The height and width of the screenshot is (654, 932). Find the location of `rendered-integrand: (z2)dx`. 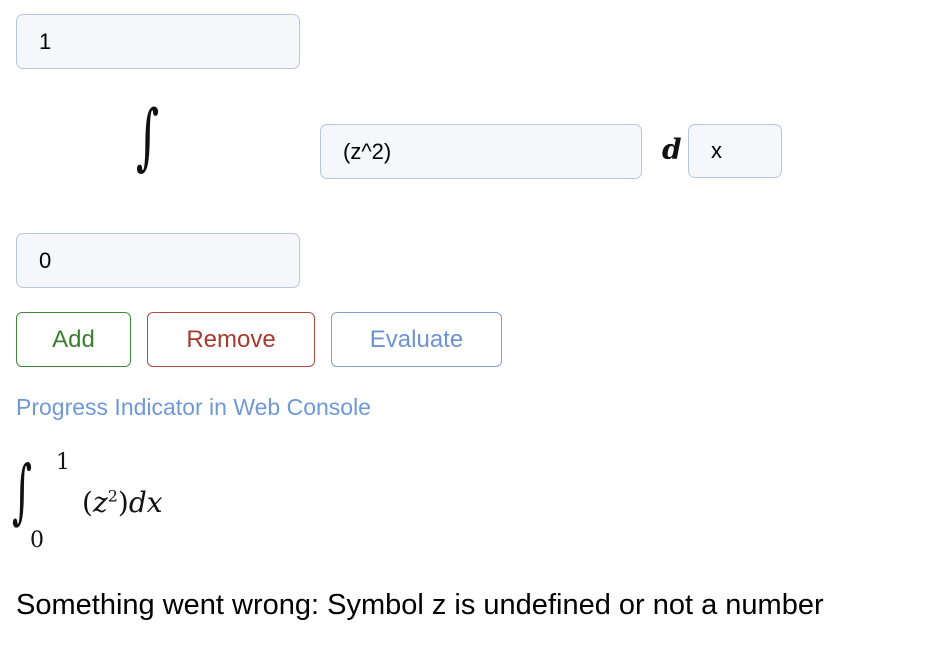

rendered-integrand: (z2)dx is located at coordinates (122, 502).